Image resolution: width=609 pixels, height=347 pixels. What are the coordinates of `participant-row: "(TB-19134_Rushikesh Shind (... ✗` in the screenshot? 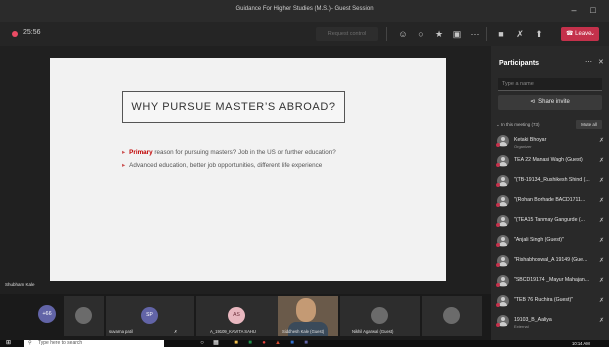 It's located at (551, 182).